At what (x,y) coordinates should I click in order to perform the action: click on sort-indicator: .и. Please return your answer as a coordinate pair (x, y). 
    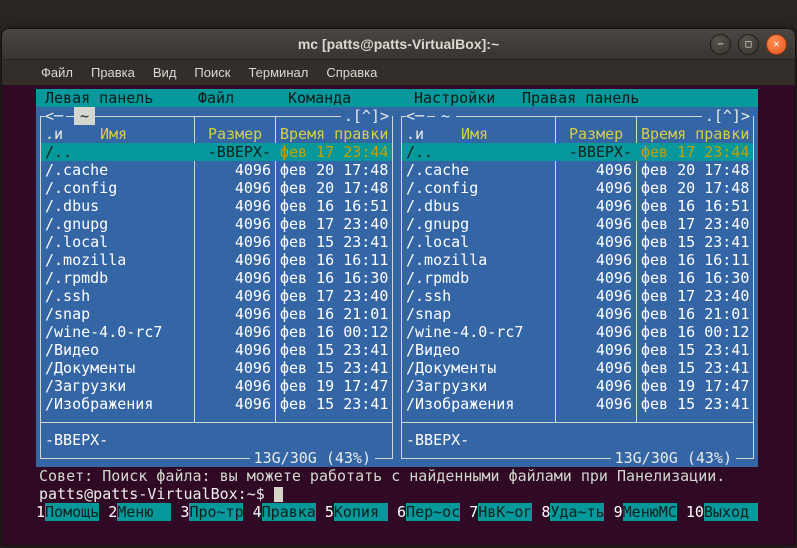
    Looking at the image, I should click on (54, 134).